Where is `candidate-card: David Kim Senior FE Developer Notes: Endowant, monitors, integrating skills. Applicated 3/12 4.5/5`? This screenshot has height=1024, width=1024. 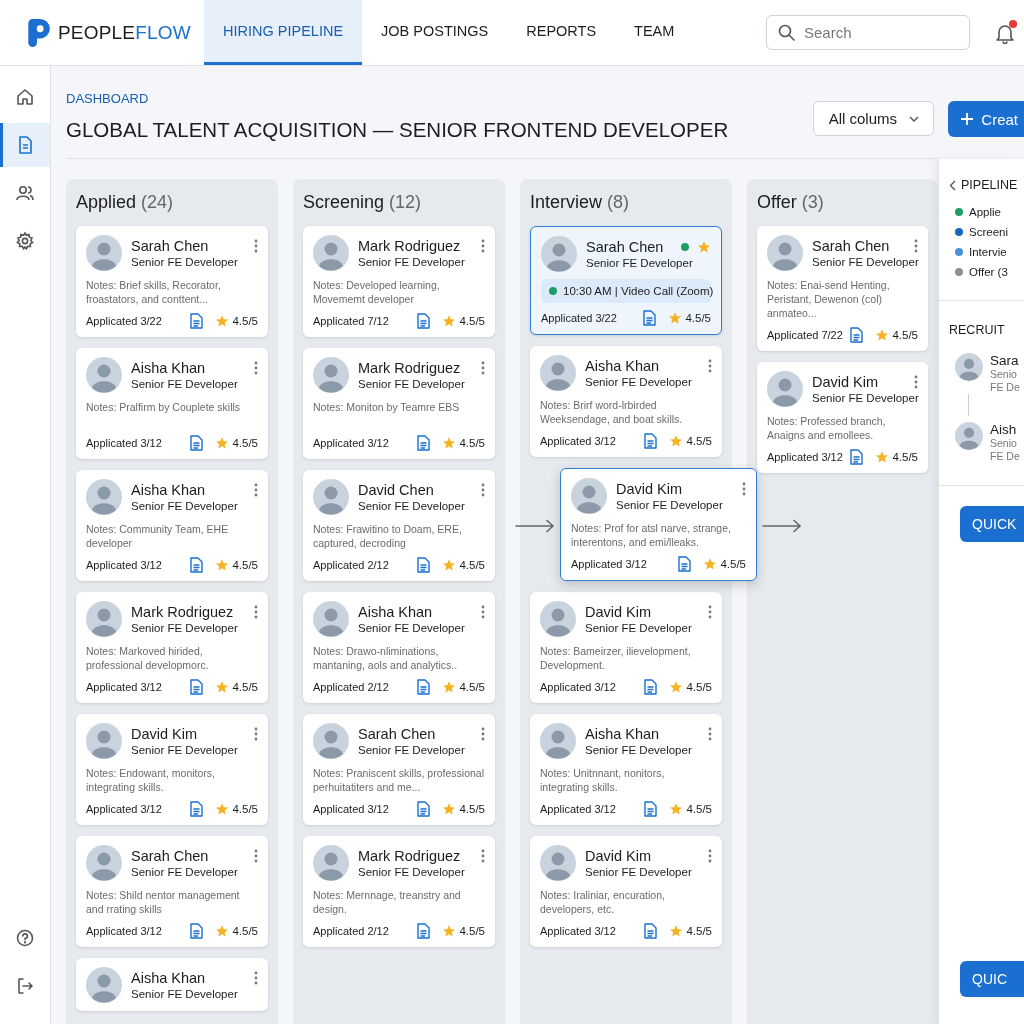 candidate-card: David Kim Senior FE Developer Notes: Endowant, monitors, integrating skills. Applicated 3/12 4.5/5 is located at coordinates (172, 769).